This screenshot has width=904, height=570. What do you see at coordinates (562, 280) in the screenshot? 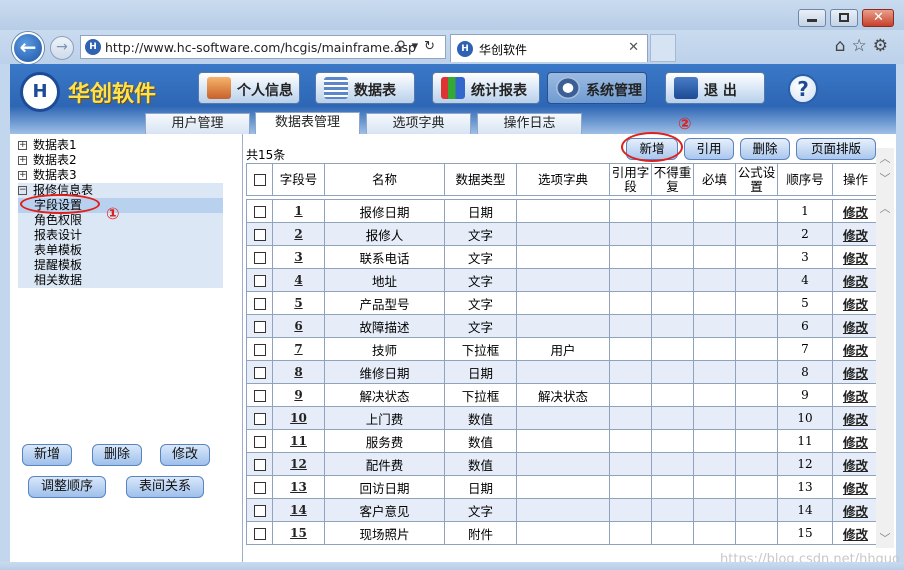
I see `table-row: 4 地址 文字 4 修改` at bounding box center [562, 280].